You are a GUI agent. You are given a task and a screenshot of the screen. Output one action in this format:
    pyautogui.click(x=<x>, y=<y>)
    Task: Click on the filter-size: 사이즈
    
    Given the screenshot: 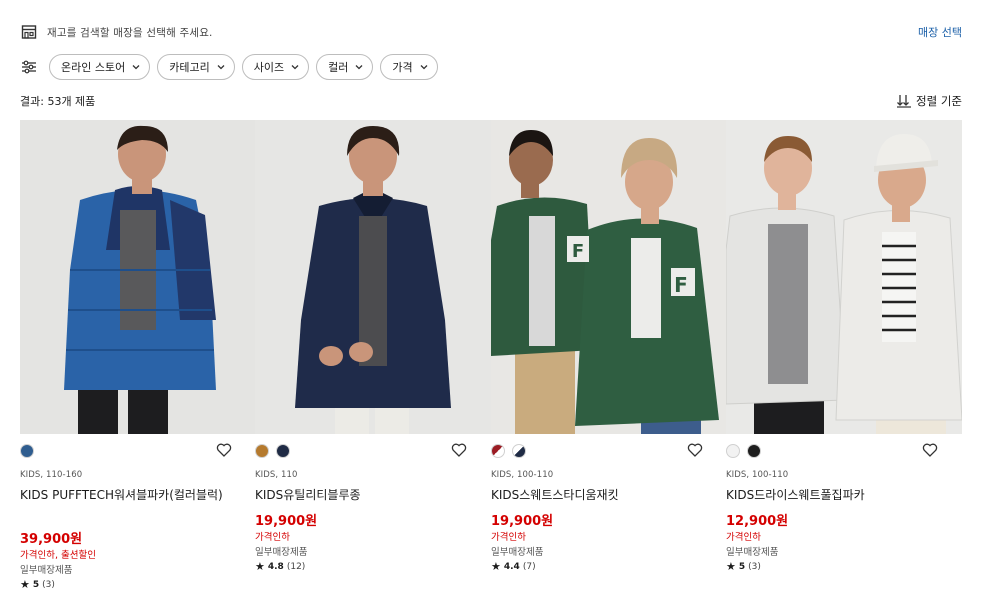 What is the action you would take?
    pyautogui.click(x=275, y=67)
    